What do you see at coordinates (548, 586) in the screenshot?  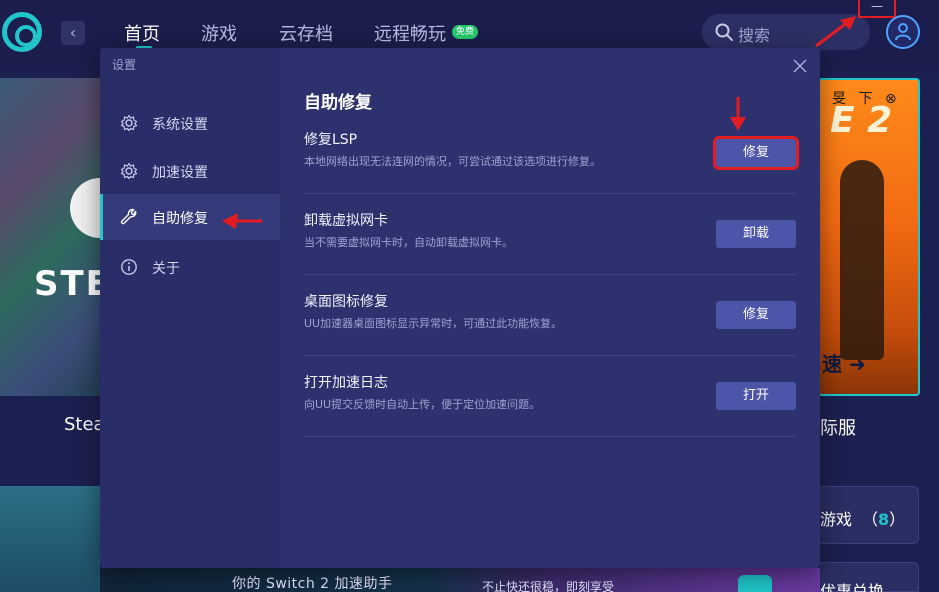 I see `promo-banner-text: 不止快还很稳，即刻享受` at bounding box center [548, 586].